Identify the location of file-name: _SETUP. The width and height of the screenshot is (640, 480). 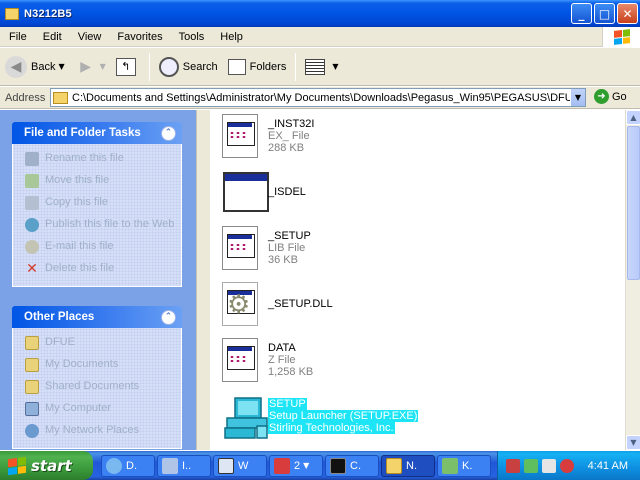
(289, 236).